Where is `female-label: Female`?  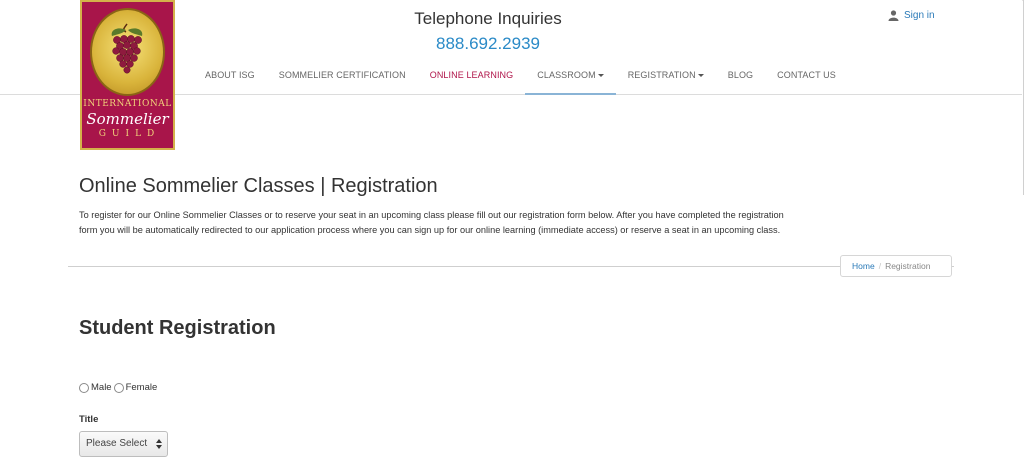
female-label: Female is located at coordinates (141, 387).